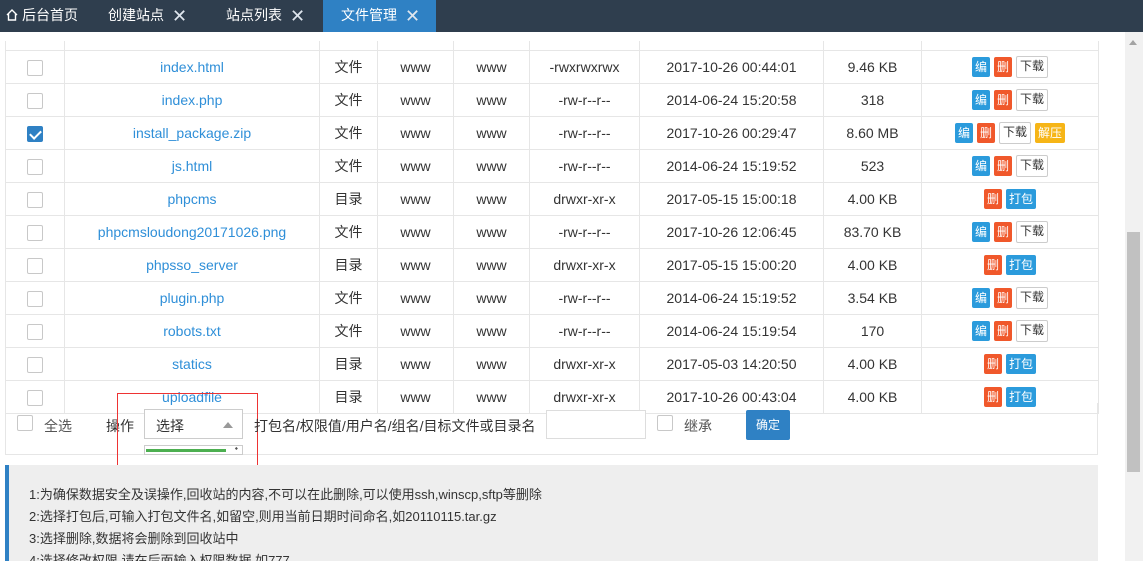 The height and width of the screenshot is (561, 1143). I want to click on filename-cell: phpcmsloudong20171026.png, so click(192, 232).